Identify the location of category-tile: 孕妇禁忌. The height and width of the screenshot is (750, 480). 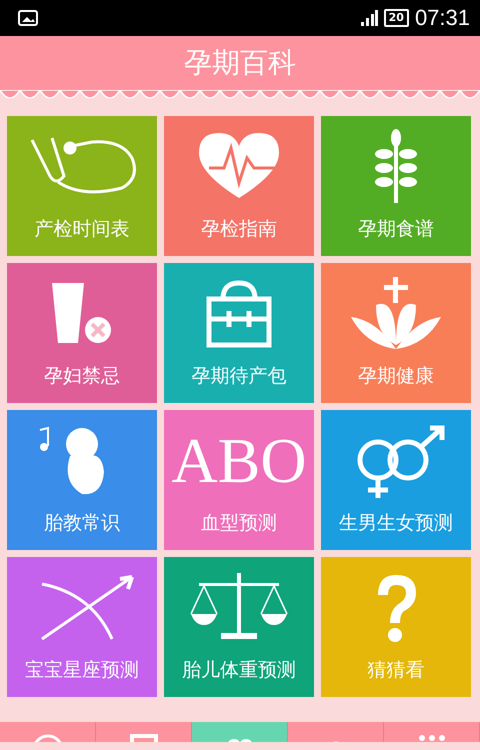
(82, 333).